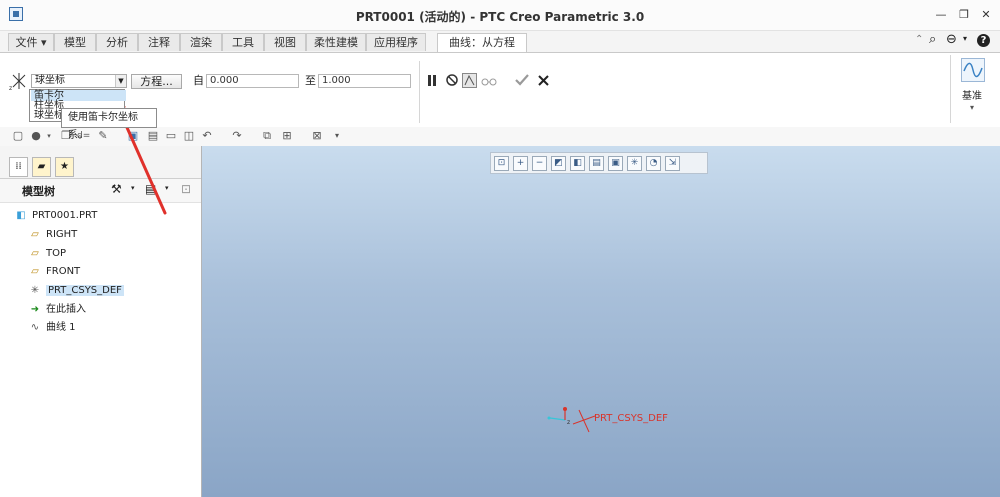  Describe the element at coordinates (973, 70) in the screenshot. I see `datum-curve-icon` at that location.